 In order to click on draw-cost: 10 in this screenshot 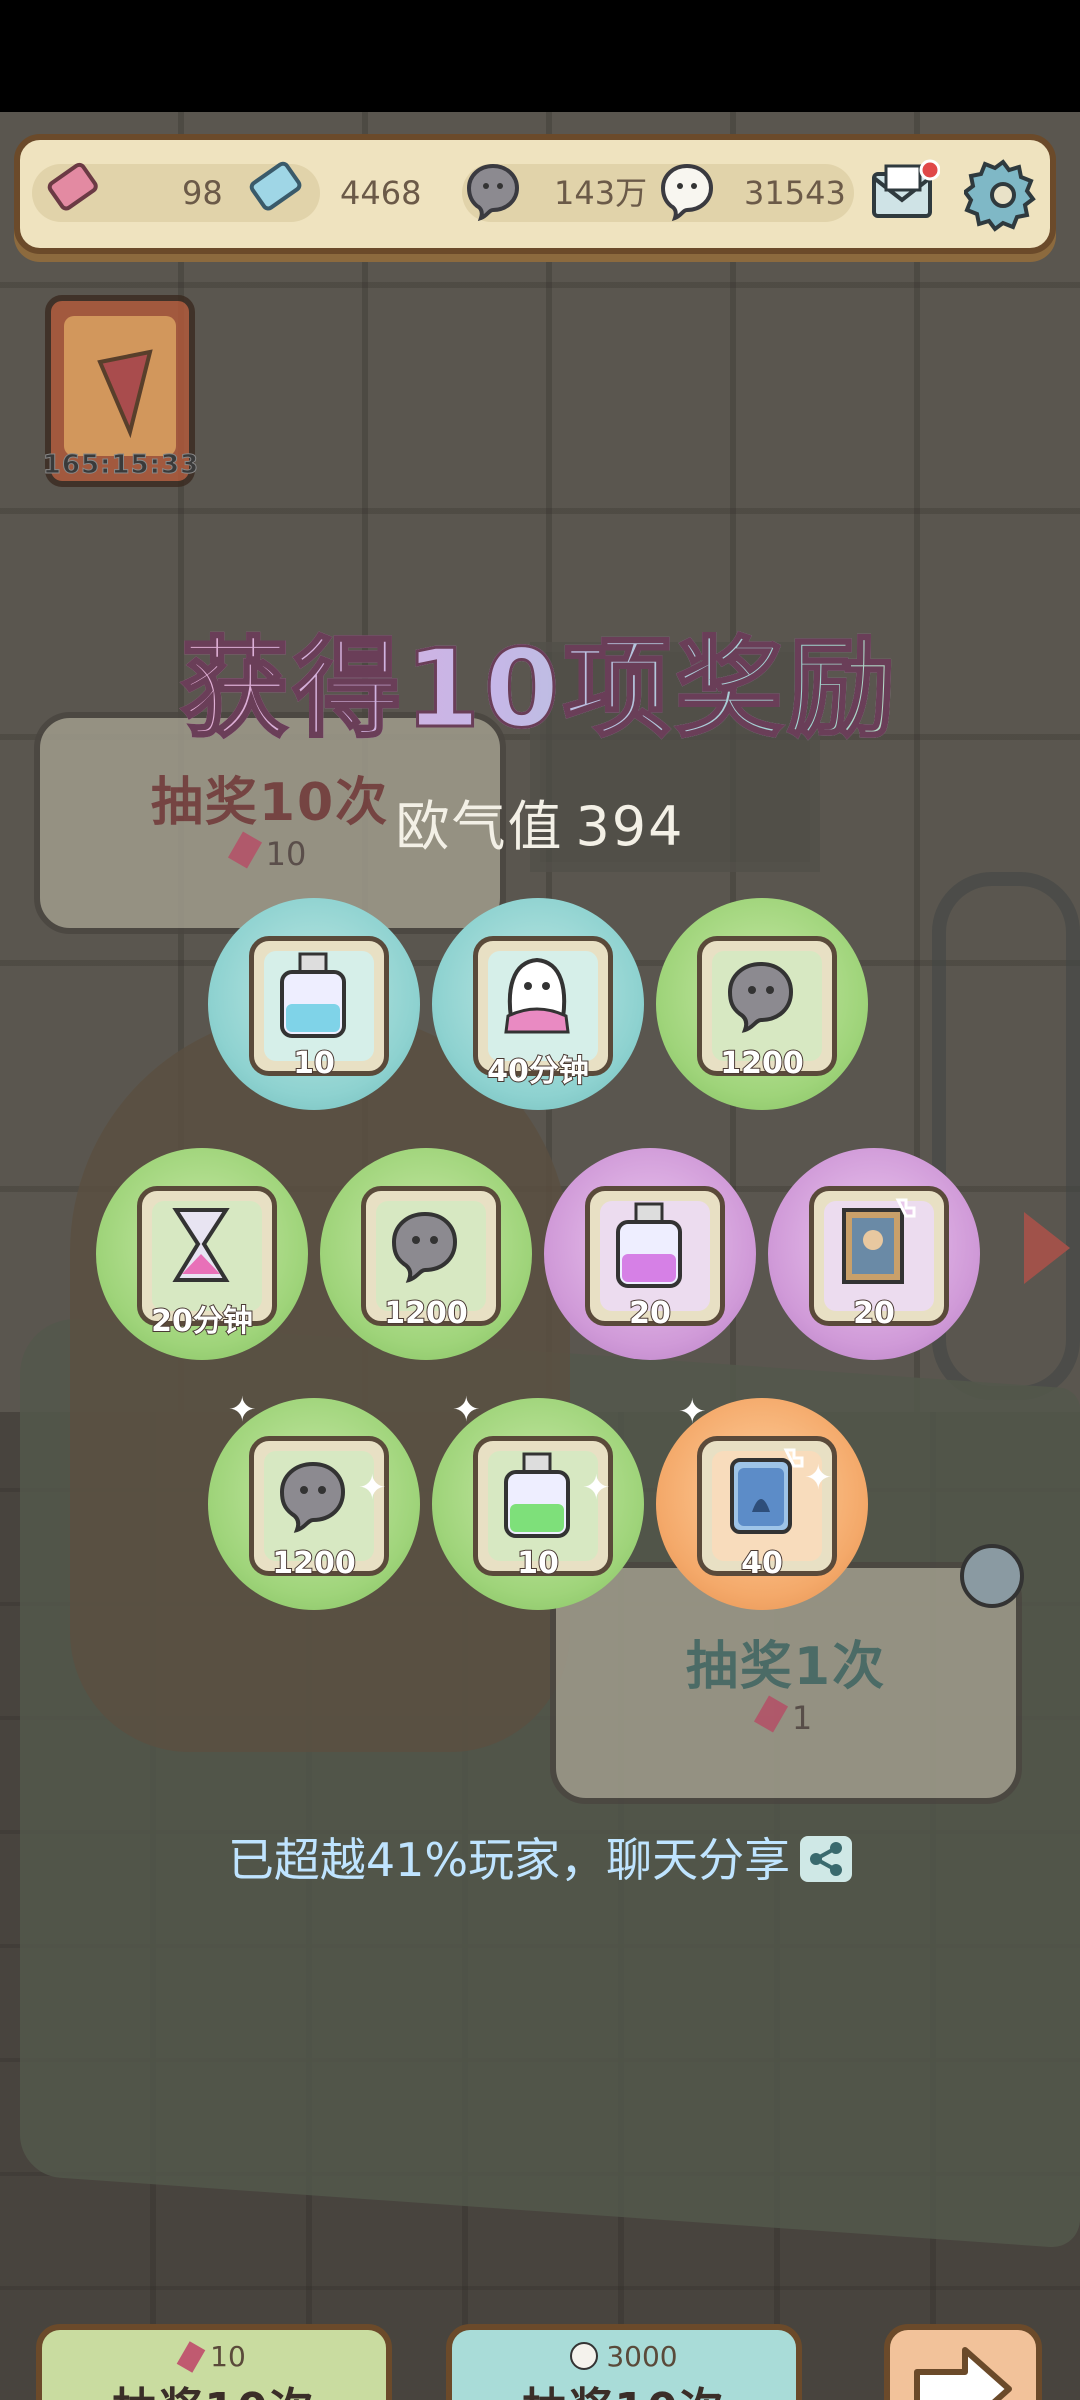, I will do `click(214, 2356)`.